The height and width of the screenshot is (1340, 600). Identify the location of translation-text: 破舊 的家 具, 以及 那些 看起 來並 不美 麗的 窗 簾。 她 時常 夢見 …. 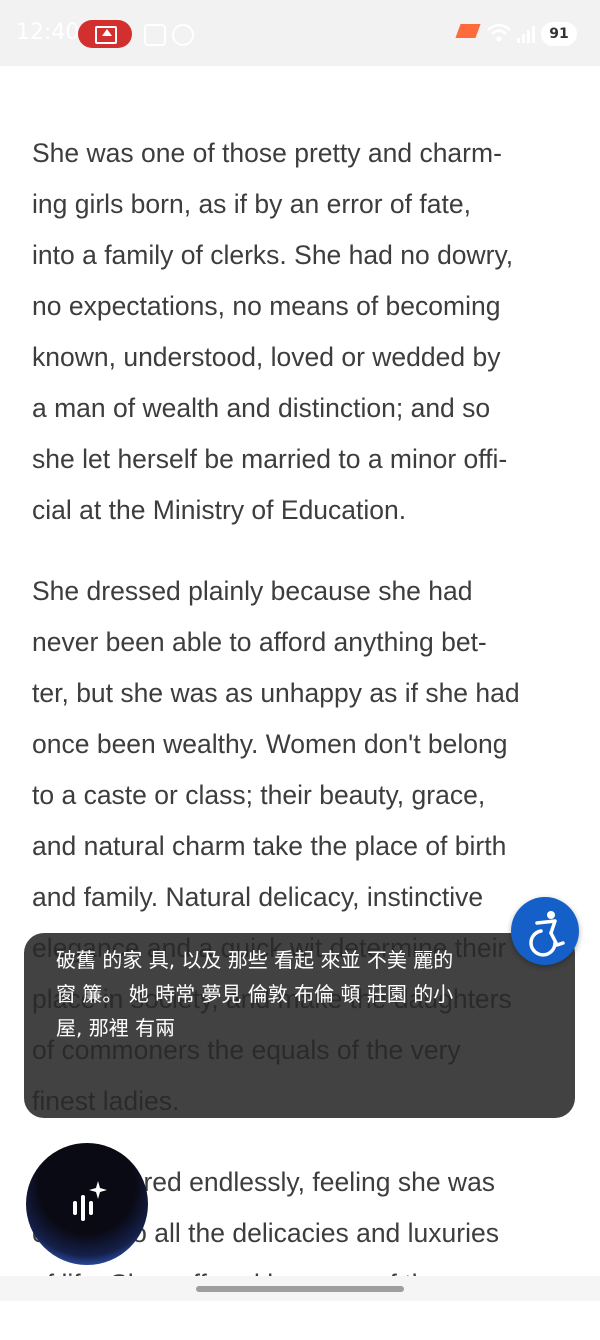
(255, 994).